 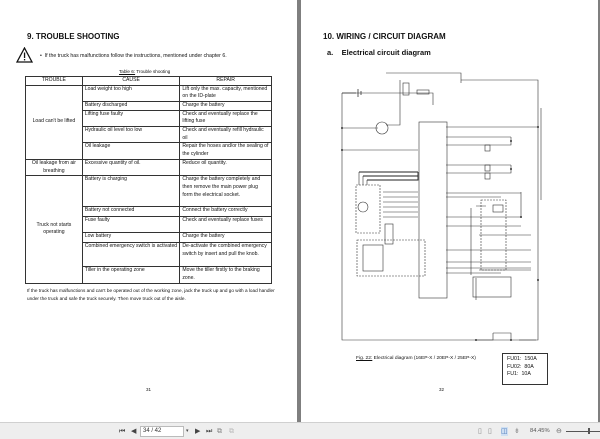 I want to click on zoom-slider, so click(x=583, y=431).